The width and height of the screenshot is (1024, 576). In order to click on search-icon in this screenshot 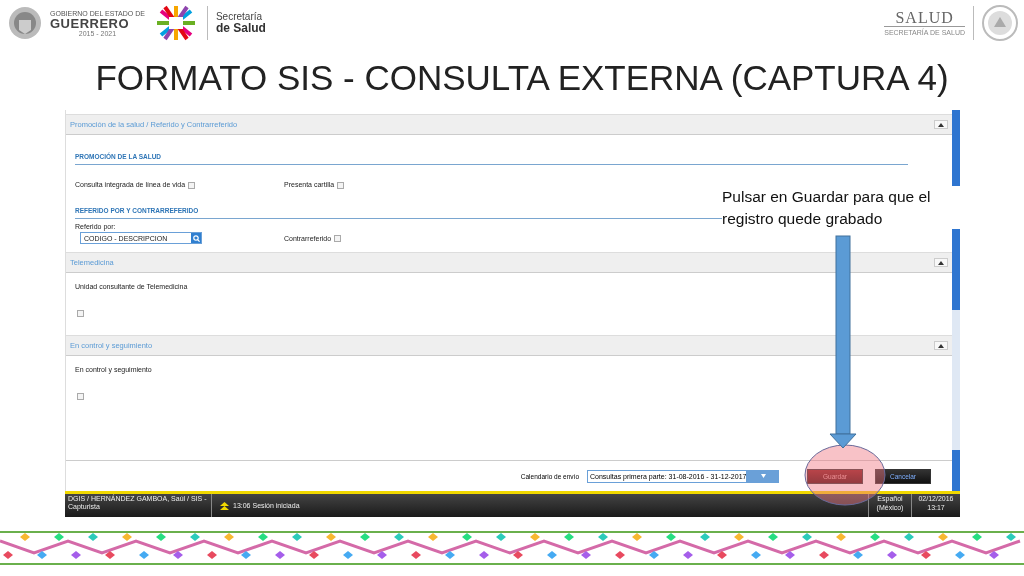, I will do `click(196, 238)`.